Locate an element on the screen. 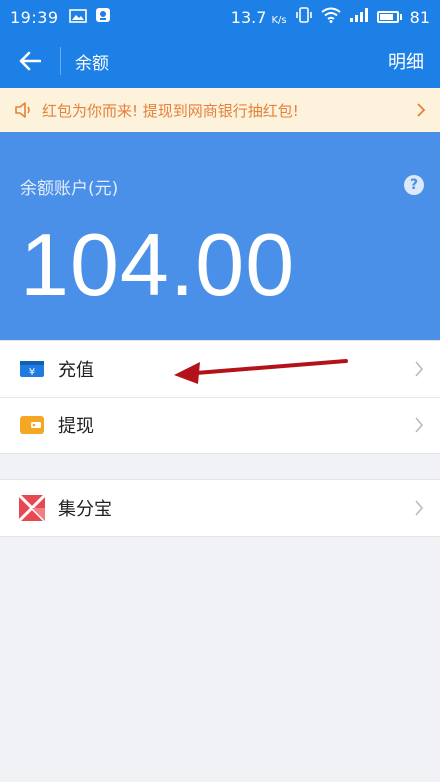 Image resolution: width=440 pixels, height=782 pixels. battery-icon is located at coordinates (389, 17).